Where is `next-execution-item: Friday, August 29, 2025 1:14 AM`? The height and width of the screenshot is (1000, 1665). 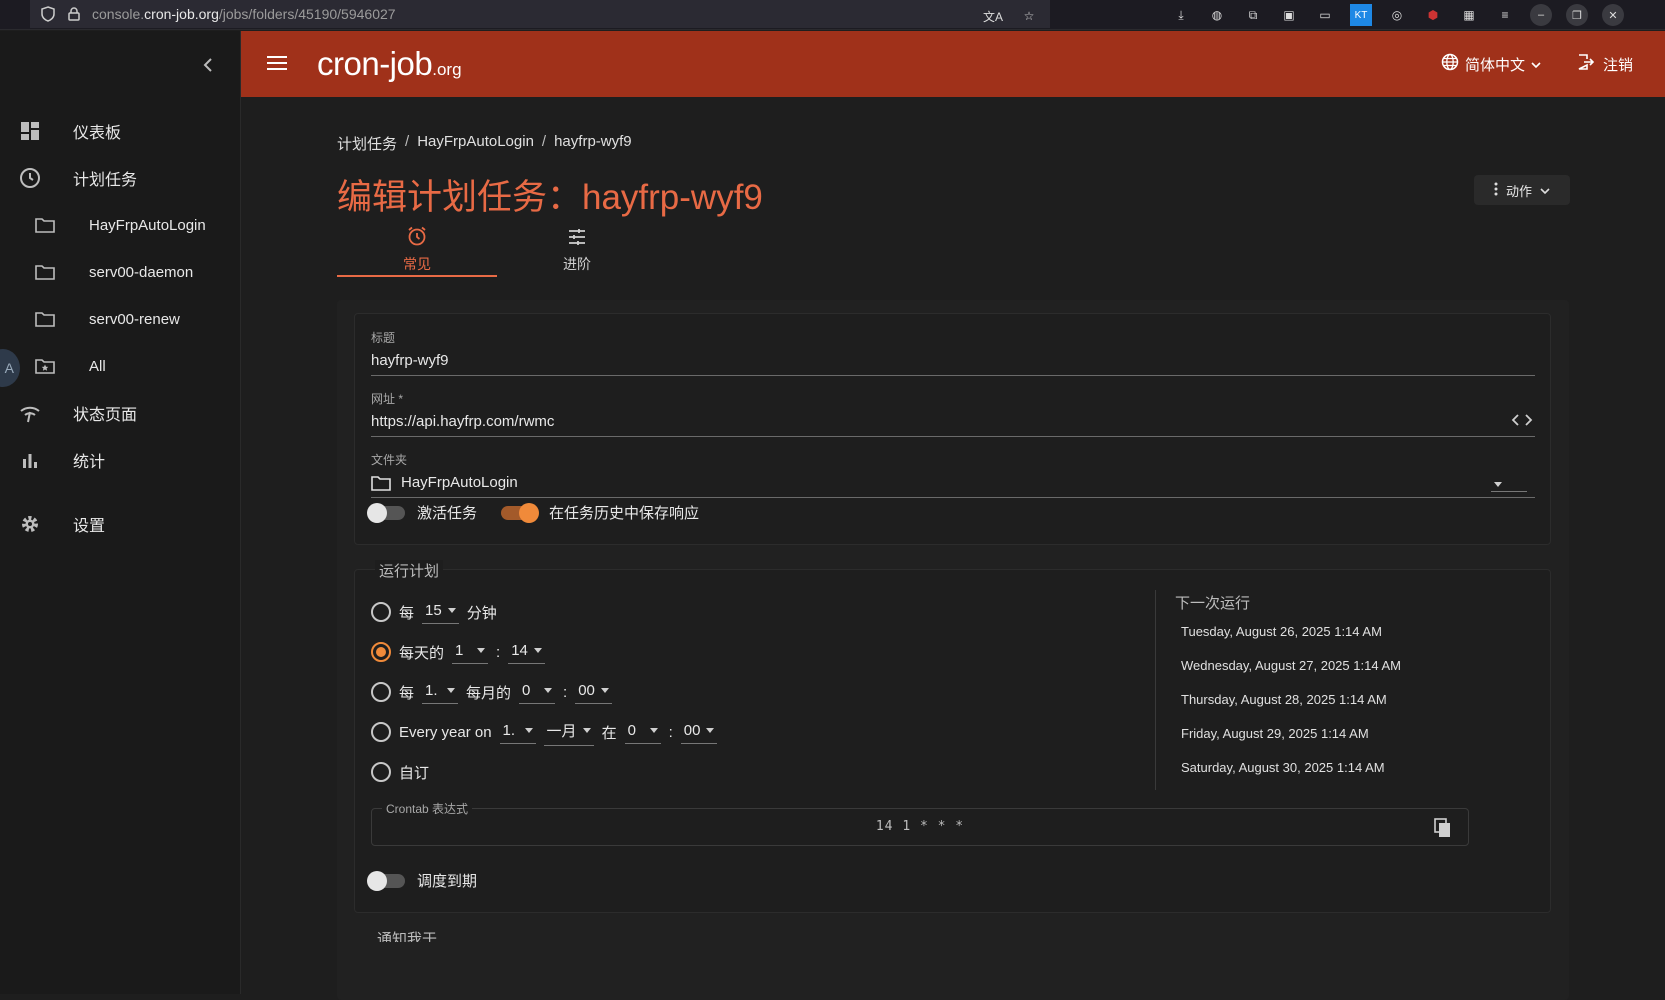 next-execution-item: Friday, August 29, 2025 1:14 AM is located at coordinates (1275, 733).